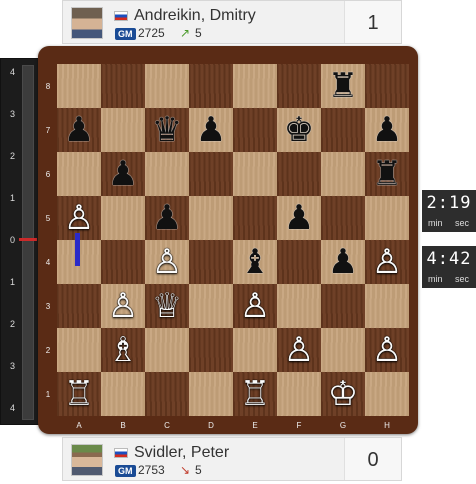 The height and width of the screenshot is (484, 476). What do you see at coordinates (211, 350) in the screenshot?
I see `square-d2` at bounding box center [211, 350].